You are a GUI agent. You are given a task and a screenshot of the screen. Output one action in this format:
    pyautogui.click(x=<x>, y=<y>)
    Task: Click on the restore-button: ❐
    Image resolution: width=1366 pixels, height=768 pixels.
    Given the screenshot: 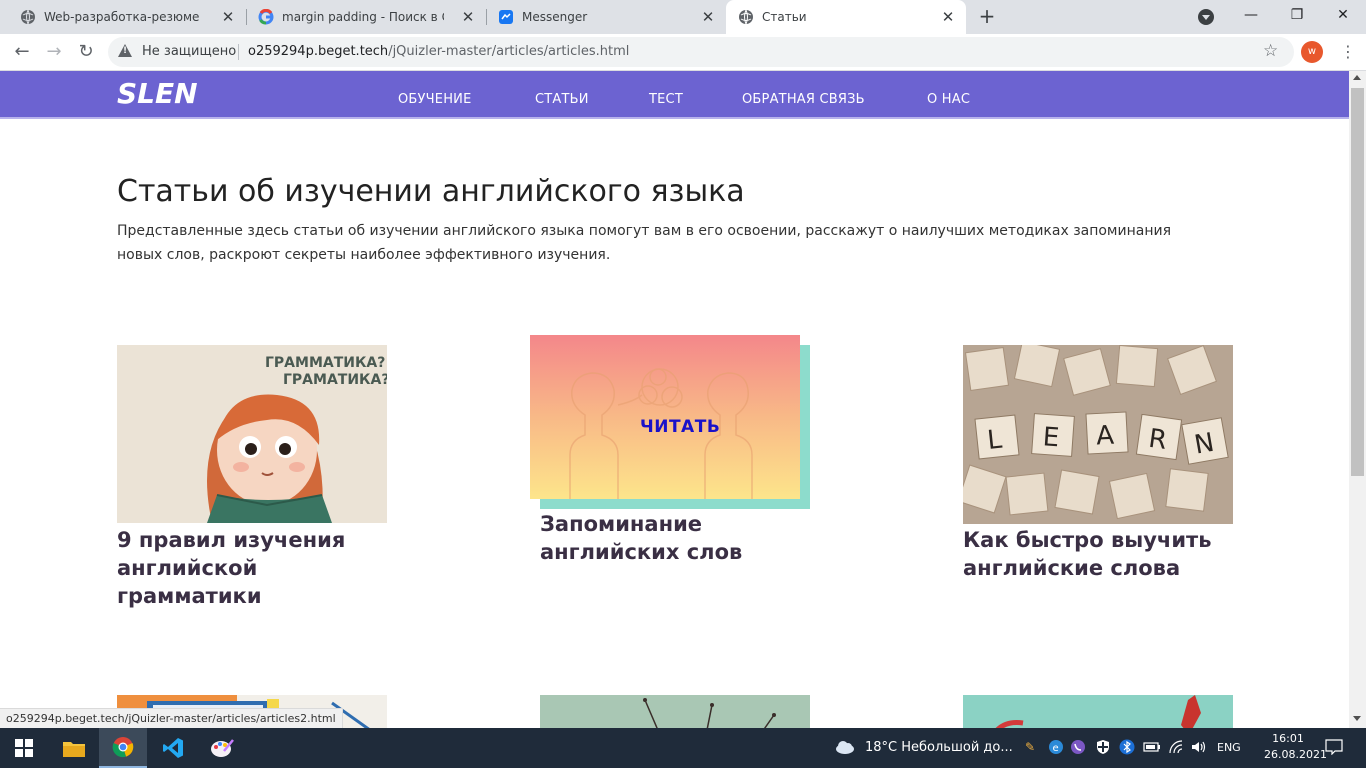 What is the action you would take?
    pyautogui.click(x=1297, y=15)
    